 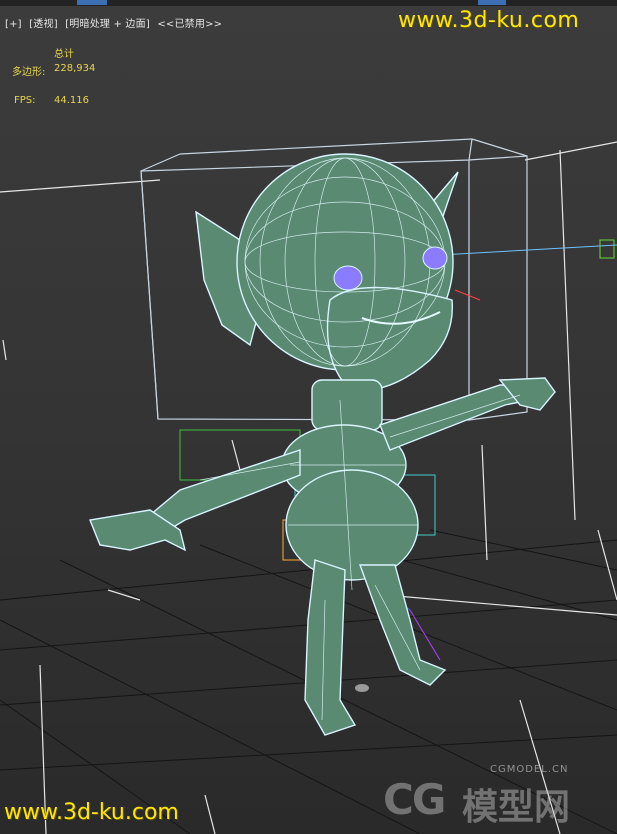 What do you see at coordinates (29, 72) in the screenshot?
I see `stats-polygons-label: 多边形:` at bounding box center [29, 72].